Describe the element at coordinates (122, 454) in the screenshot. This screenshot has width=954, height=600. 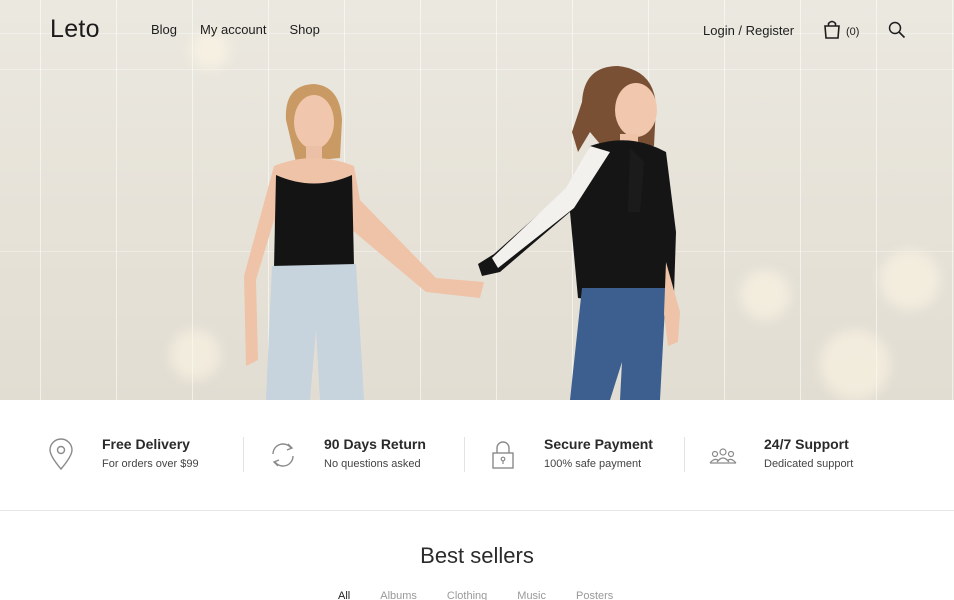
I see `feature-free-delivery: Free Delivery For orders over $99` at that location.